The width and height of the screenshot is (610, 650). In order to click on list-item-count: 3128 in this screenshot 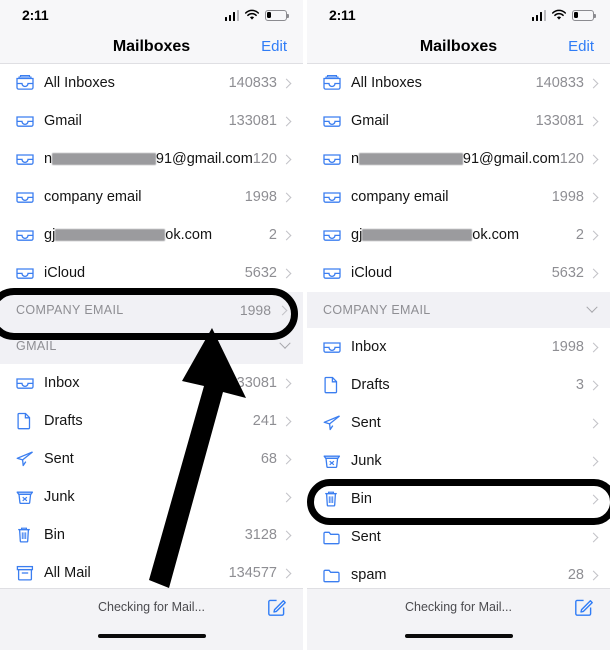, I will do `click(260, 535)`.